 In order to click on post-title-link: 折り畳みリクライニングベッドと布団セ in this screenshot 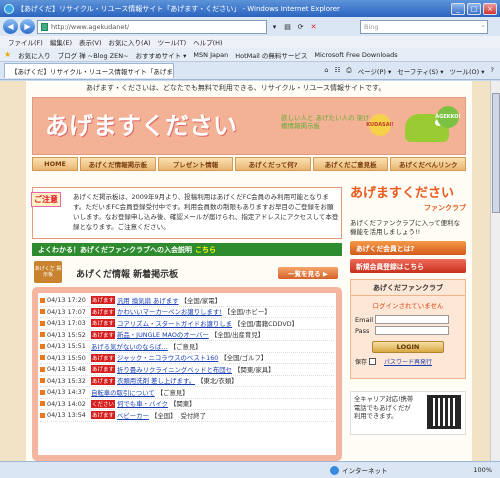, I will do `click(174, 369)`.